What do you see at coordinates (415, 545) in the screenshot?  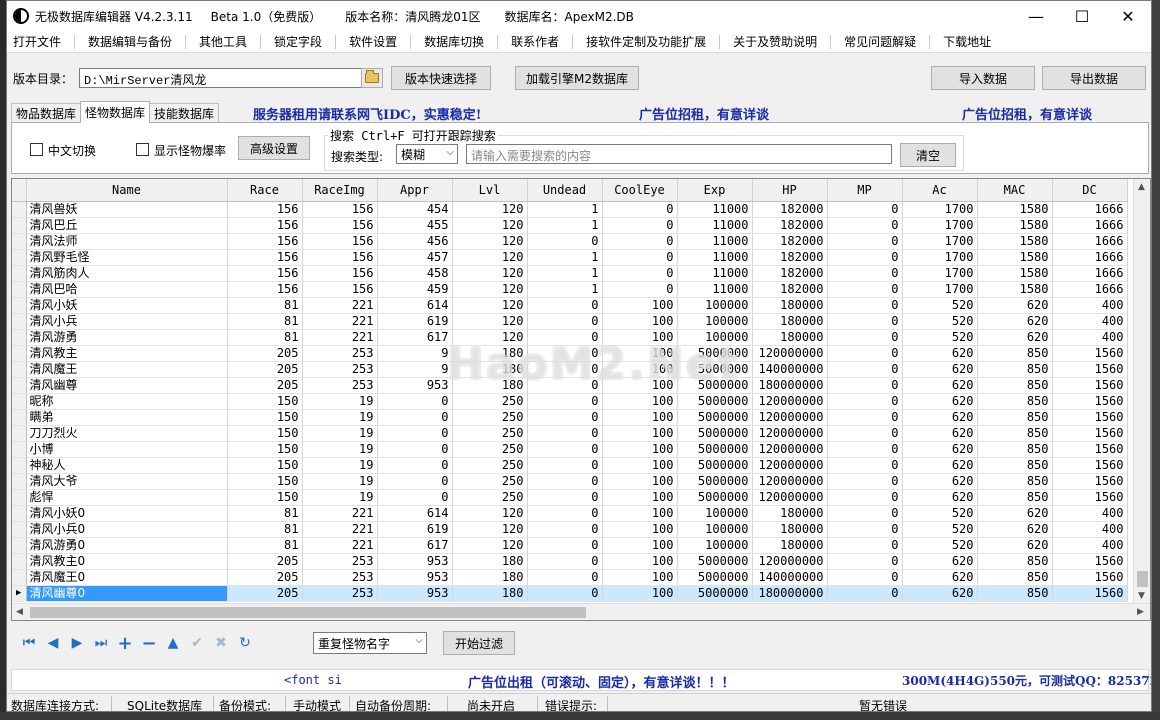 I see `table-cell: 617` at bounding box center [415, 545].